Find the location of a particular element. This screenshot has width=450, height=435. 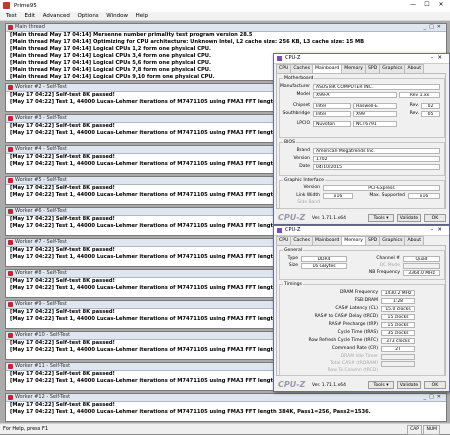

manufacturer-label: Manufacturer is located at coordinates (295, 86).